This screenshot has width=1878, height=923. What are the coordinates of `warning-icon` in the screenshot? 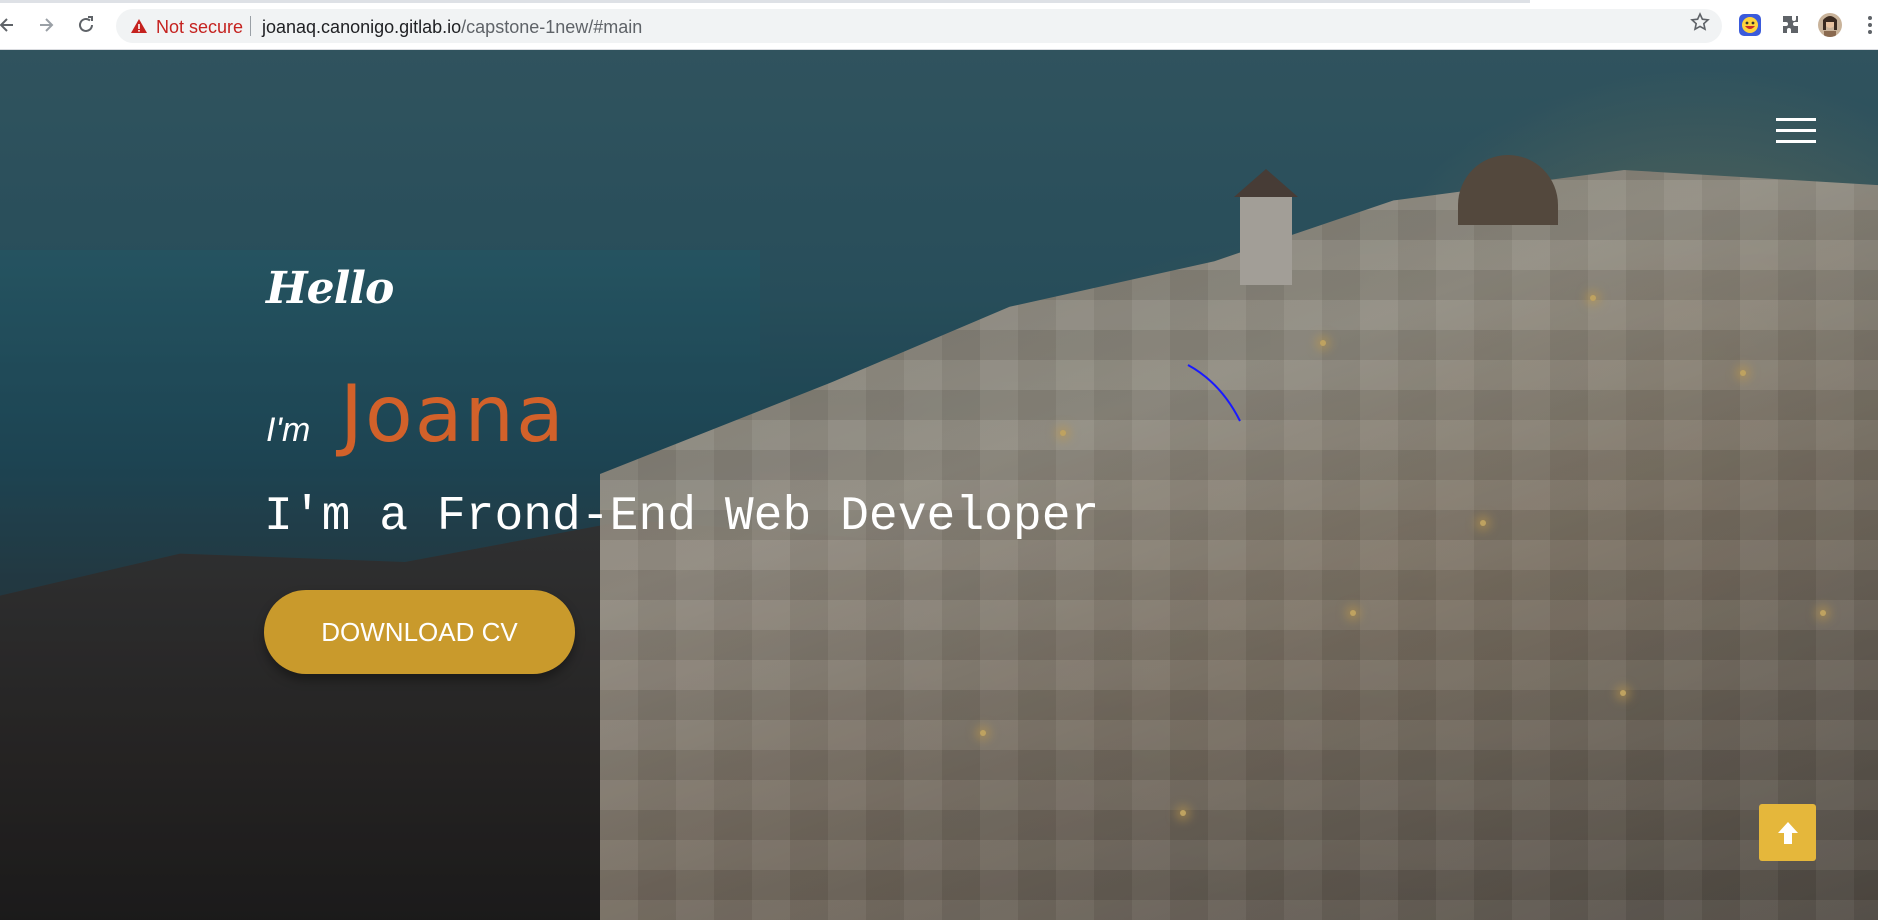 It's located at (139, 28).